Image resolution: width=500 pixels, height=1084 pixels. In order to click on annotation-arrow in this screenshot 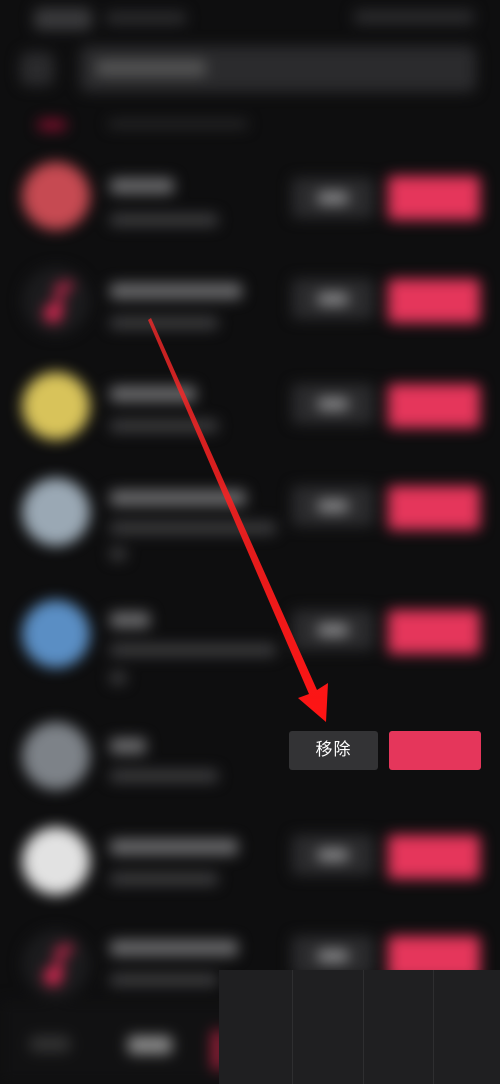, I will do `click(238, 520)`.